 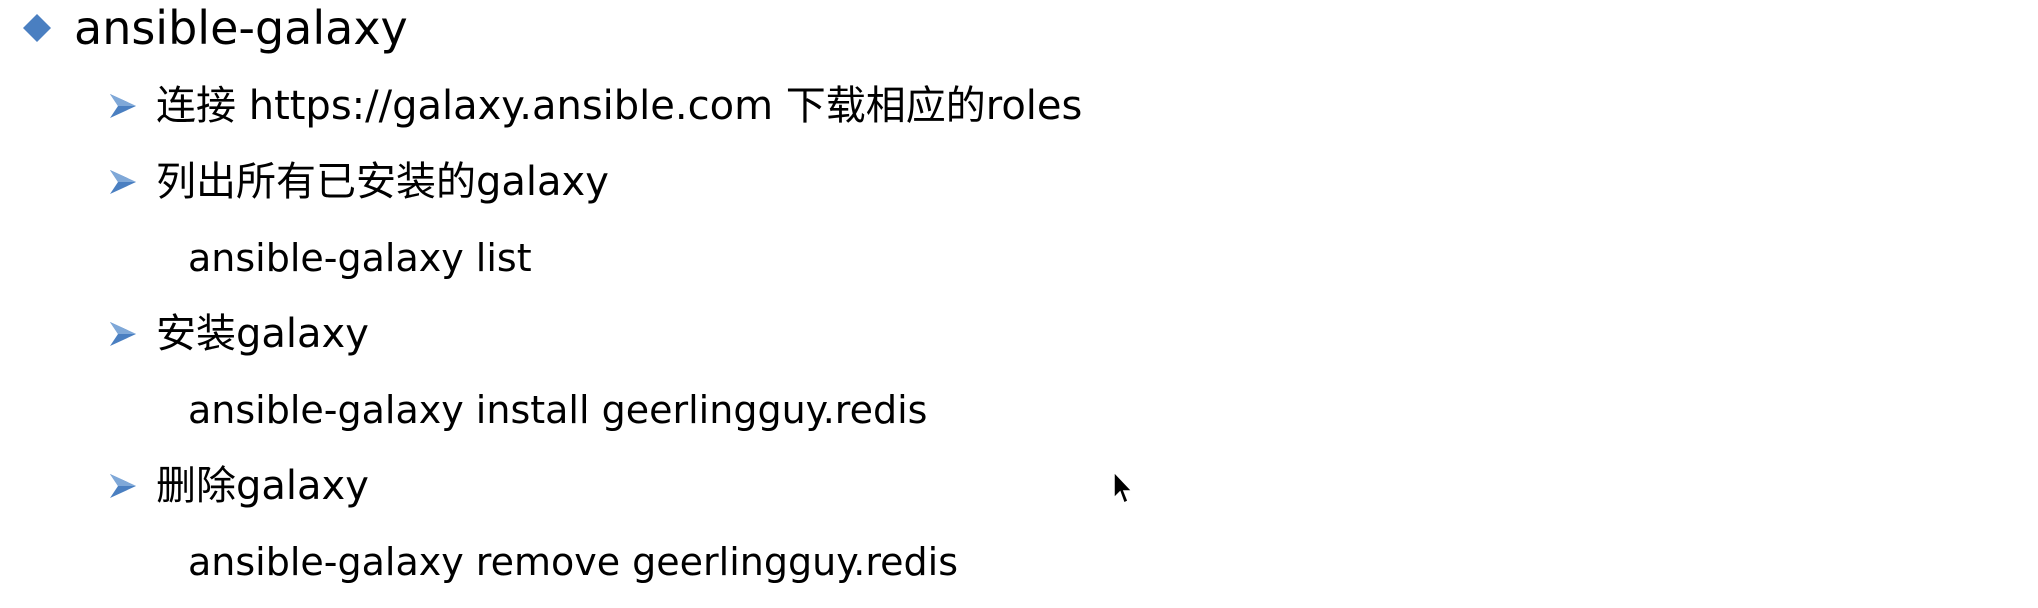 I want to click on bullet-item-remove: 删除galaxy, so click(x=238, y=486).